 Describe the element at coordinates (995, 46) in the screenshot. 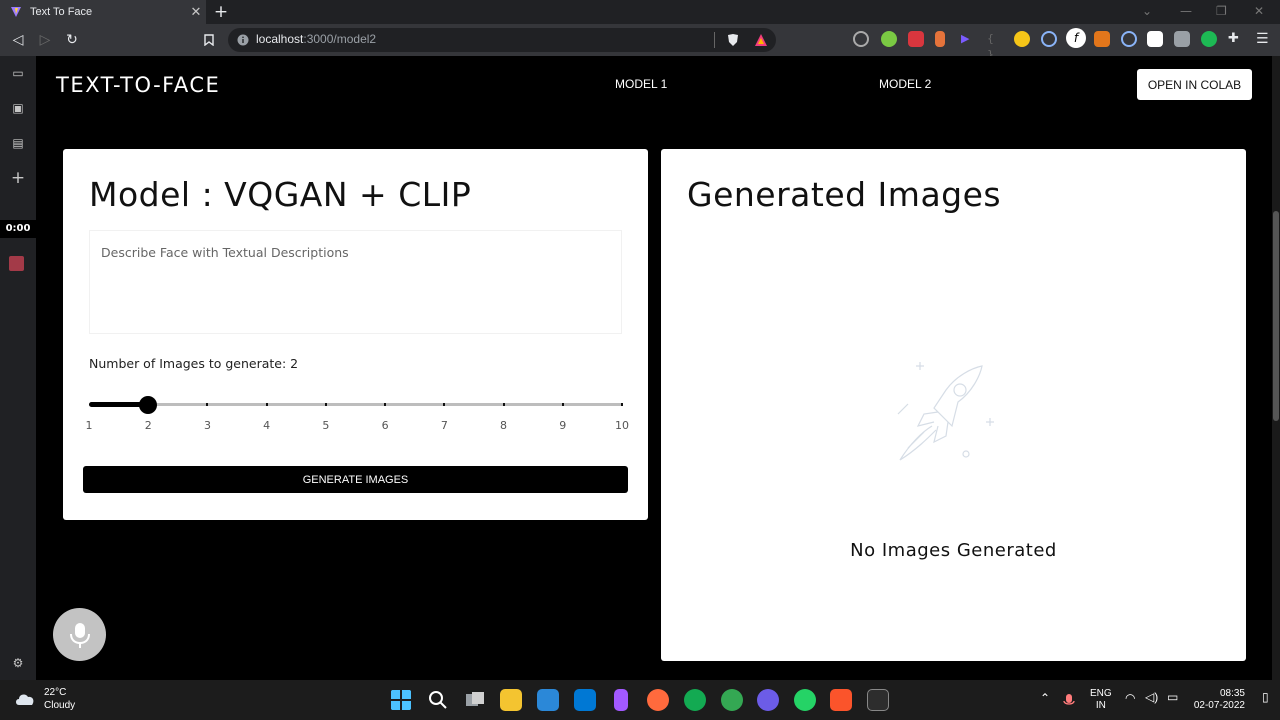

I see `extension-braces-icon: { }` at that location.